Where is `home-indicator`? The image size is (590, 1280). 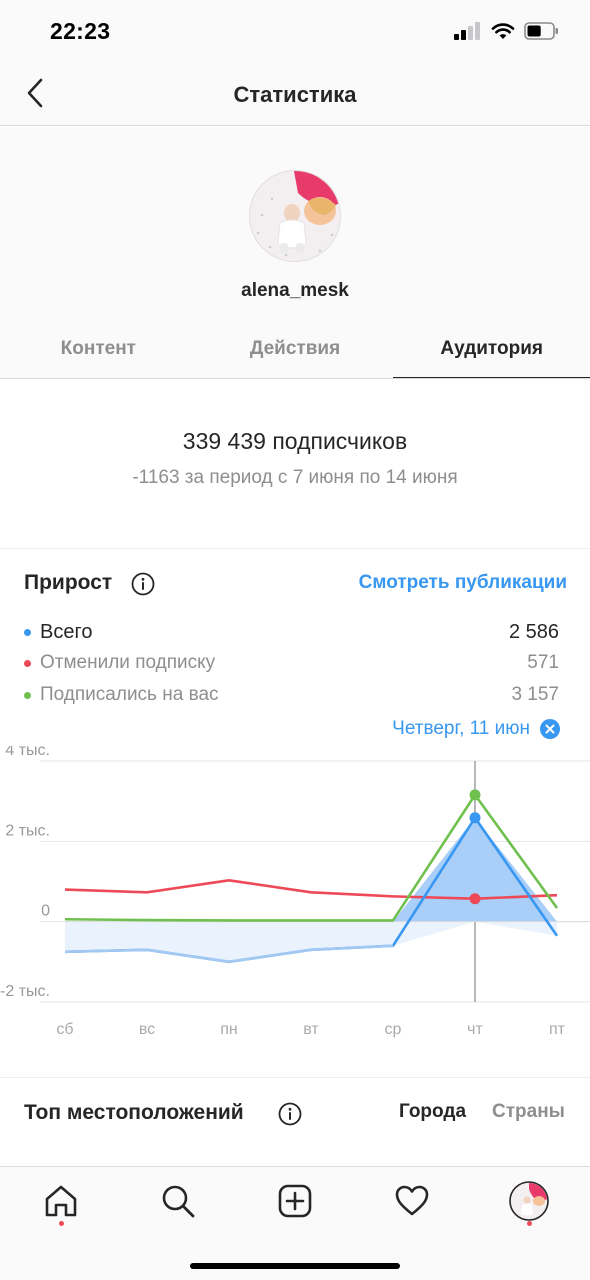
home-indicator is located at coordinates (295, 1266).